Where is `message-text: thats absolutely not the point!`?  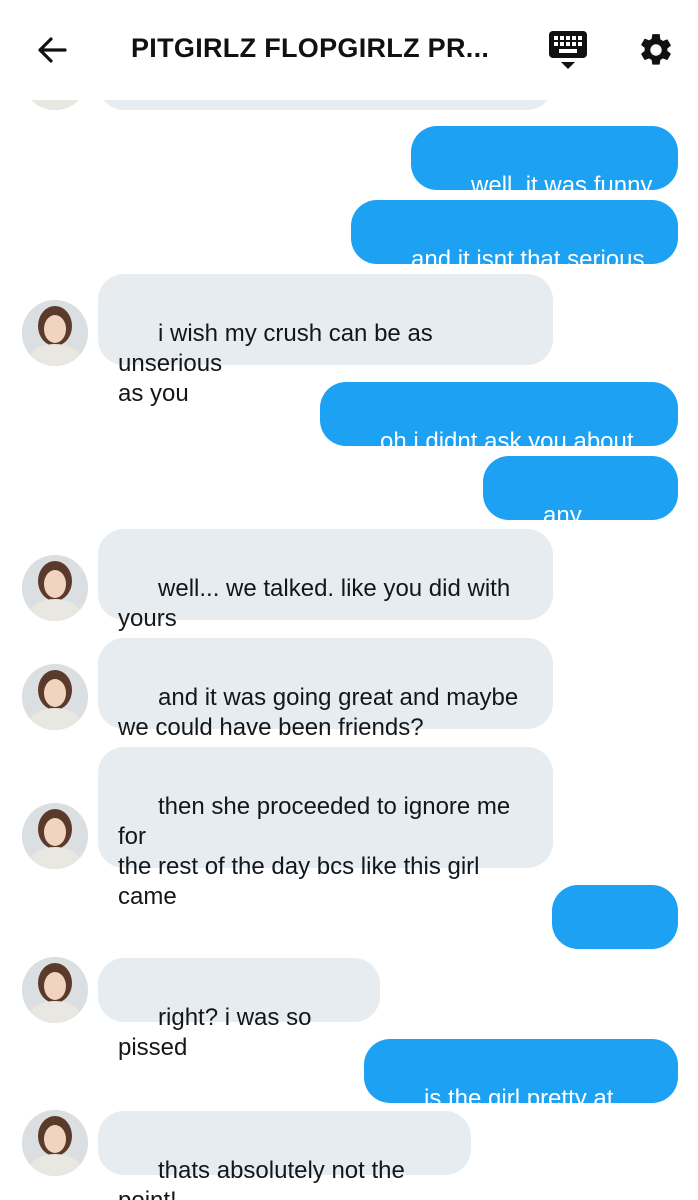 message-text: thats absolutely not the point! is located at coordinates (261, 1178).